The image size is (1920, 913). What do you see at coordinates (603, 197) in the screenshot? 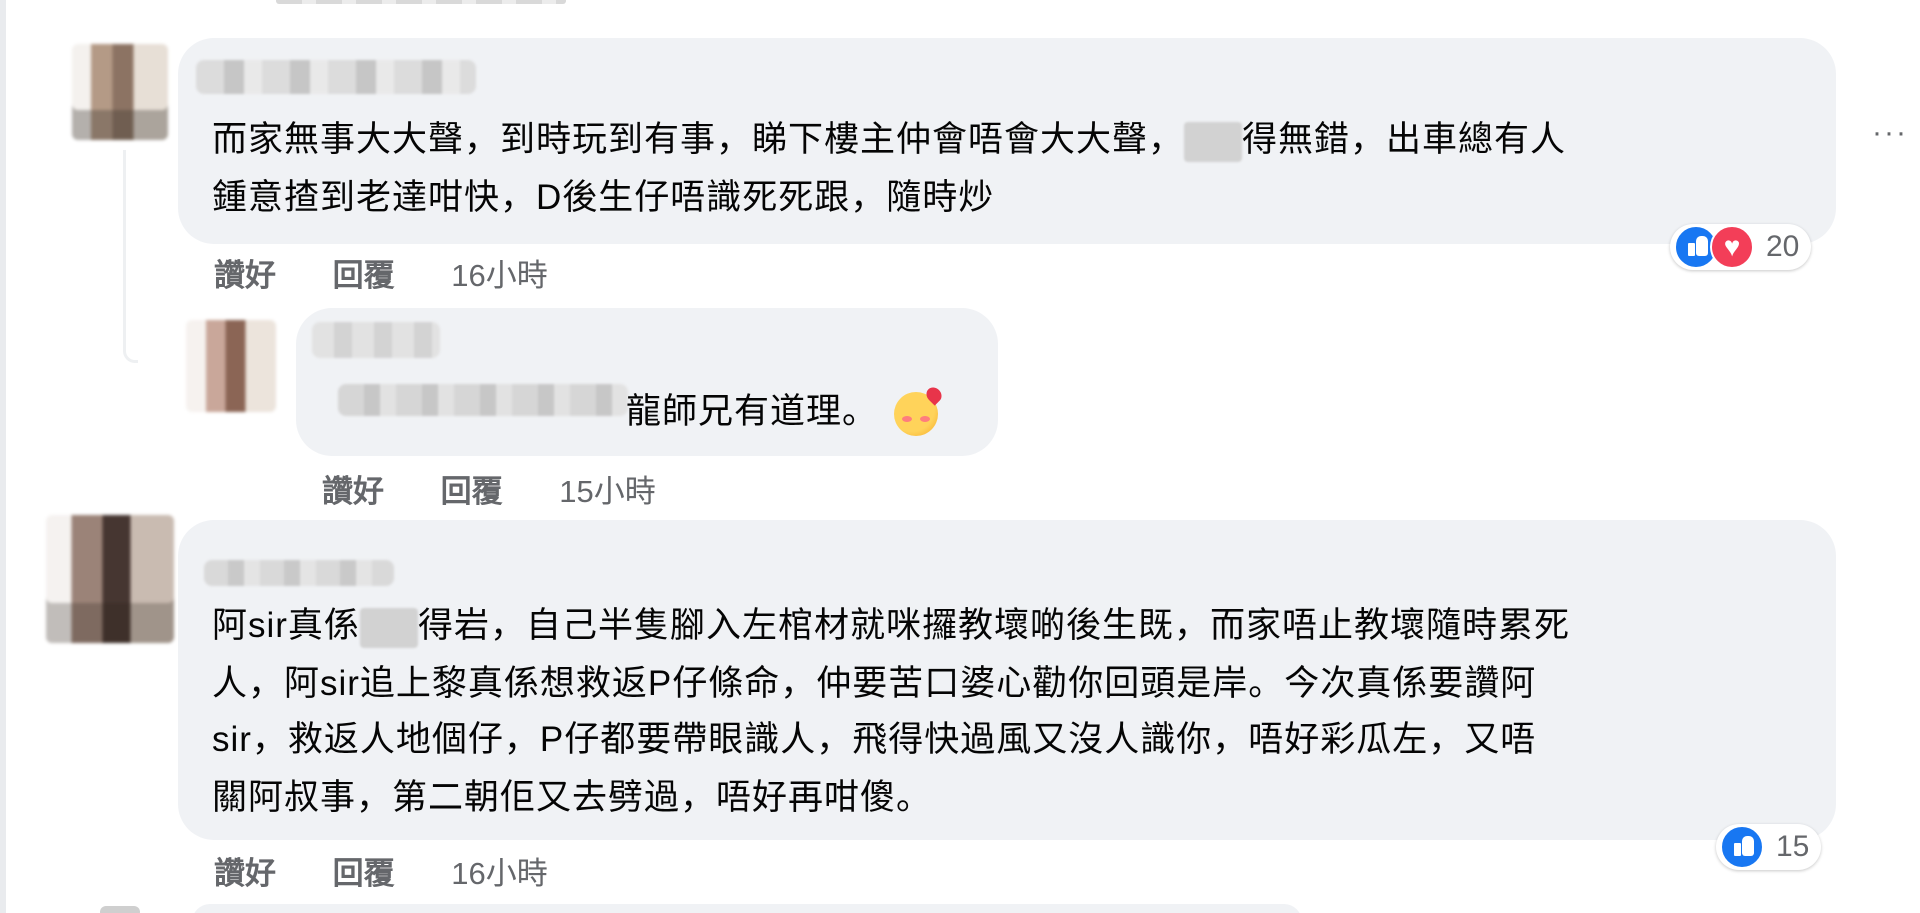
I see `comment-text-line: 鍾意揸到老達咁快，D後生仔唔識死死跟，隨時炒` at bounding box center [603, 197].